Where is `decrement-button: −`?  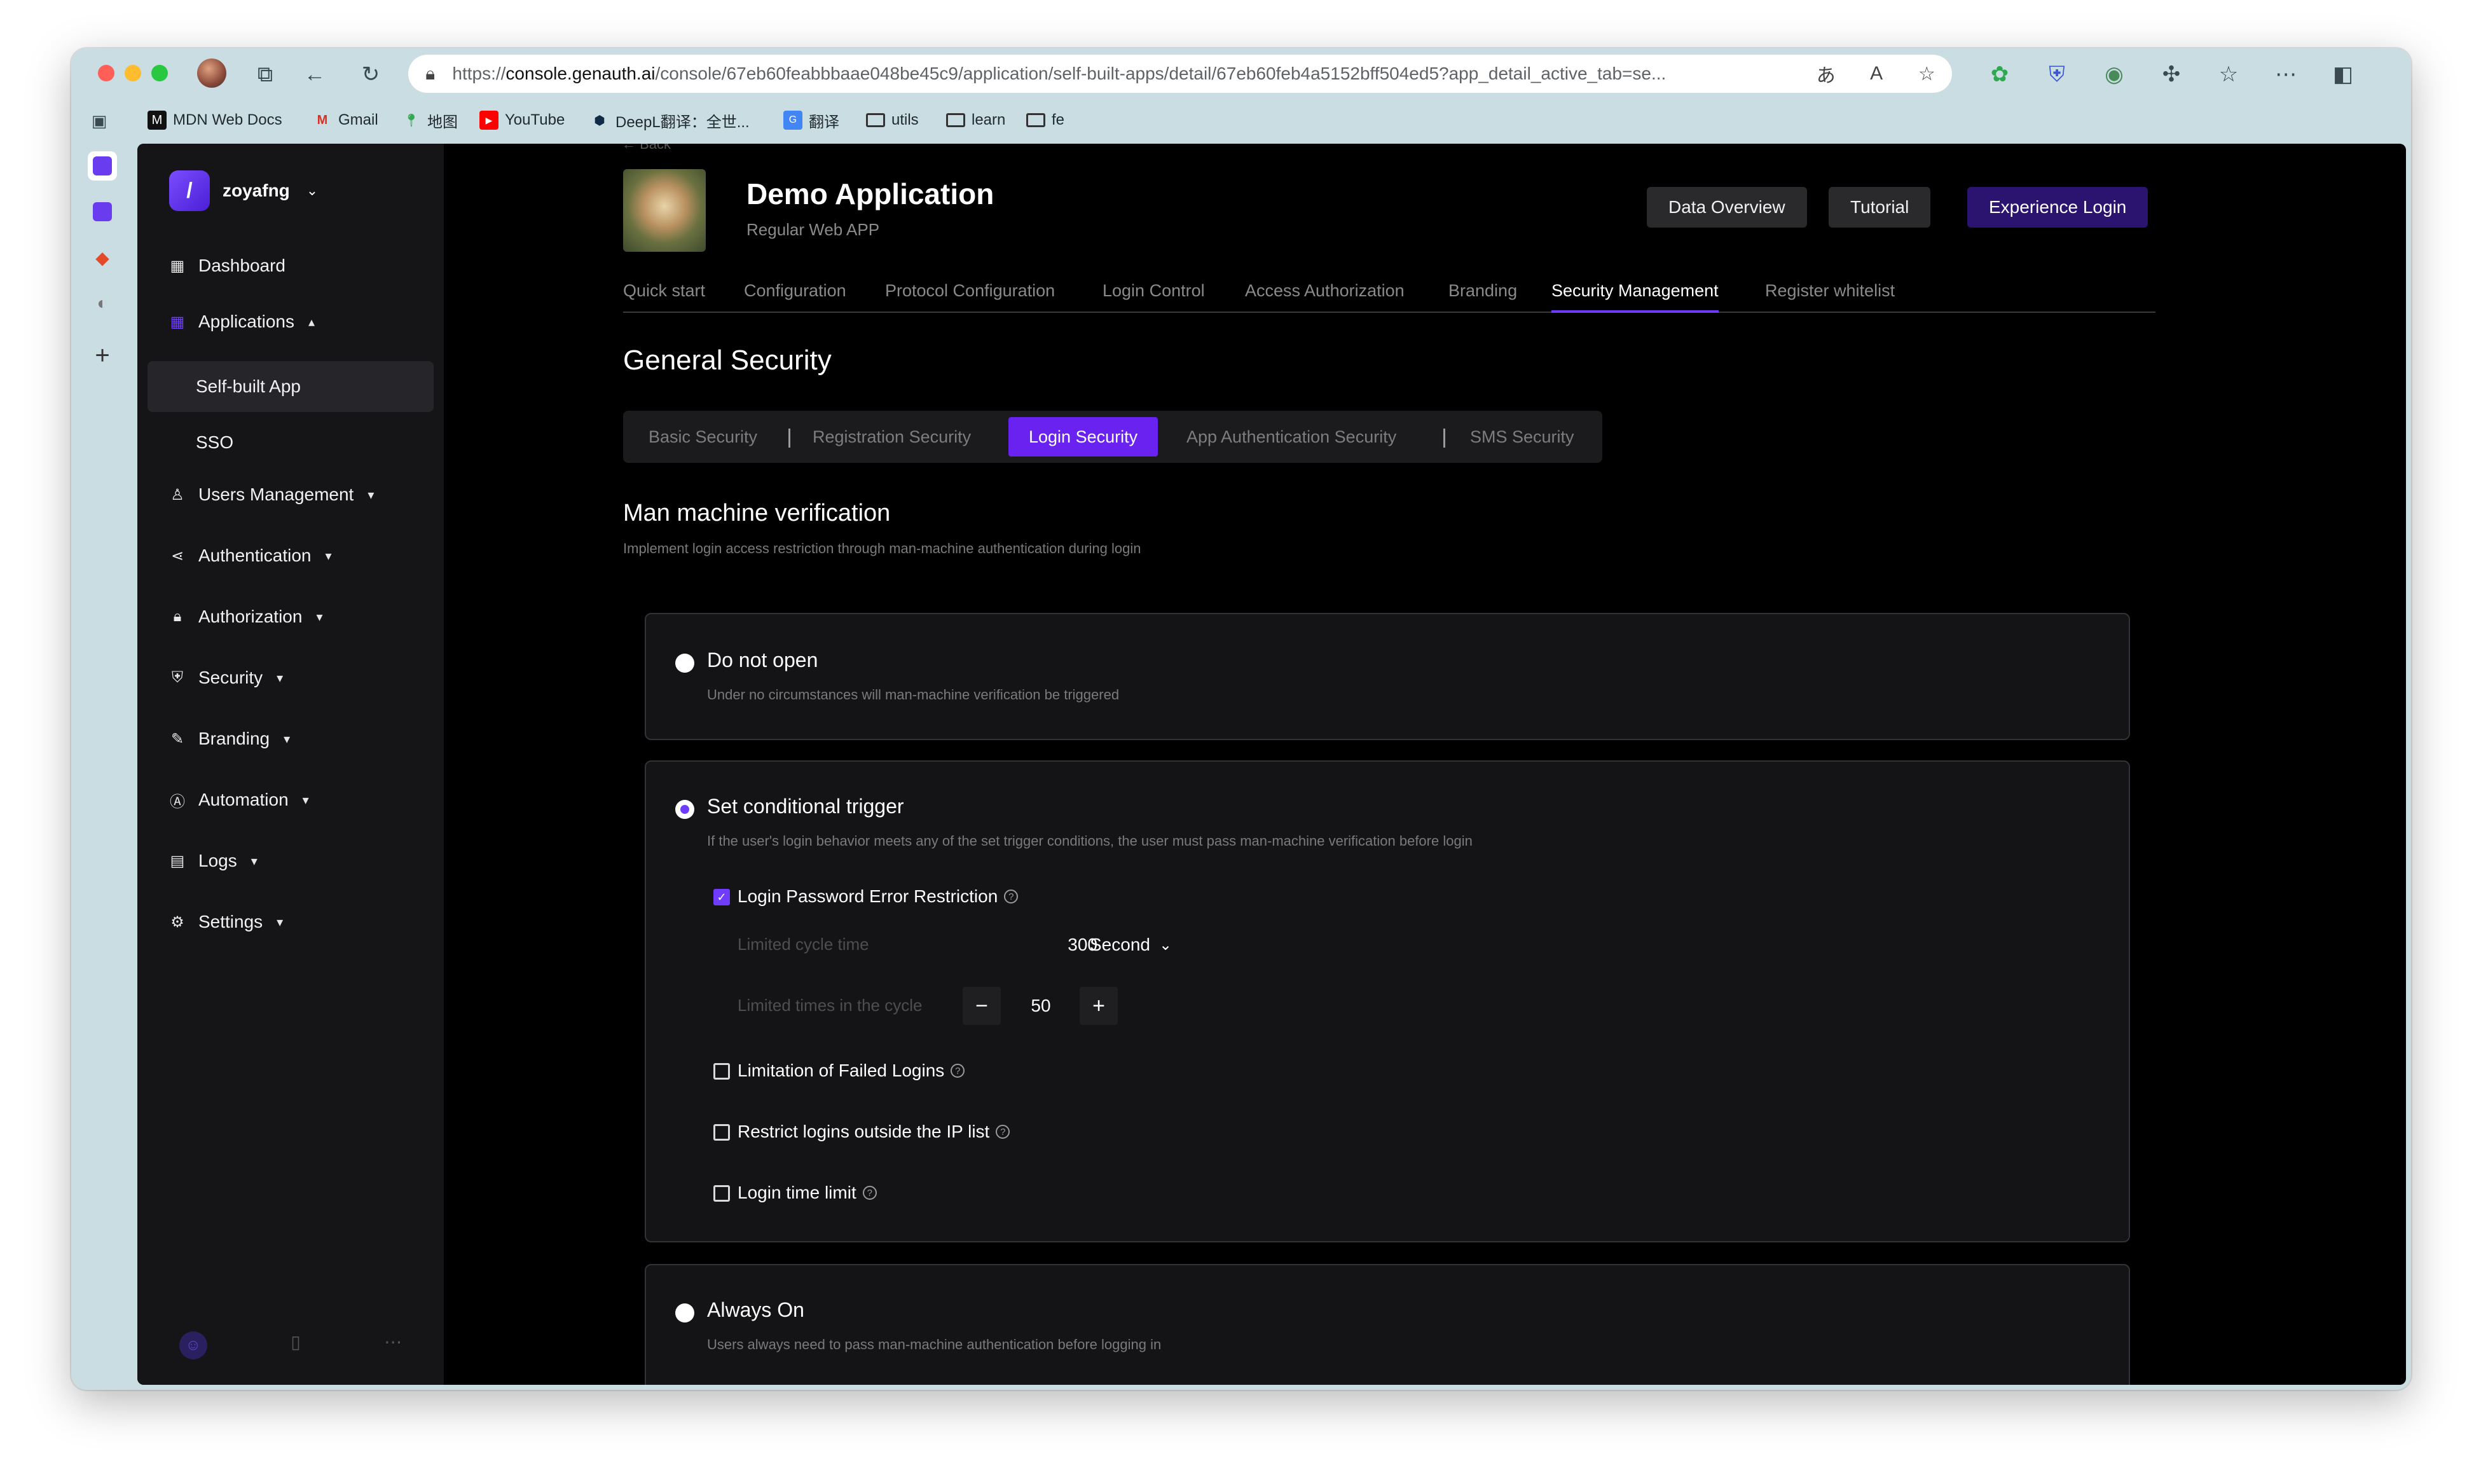 decrement-button: − is located at coordinates (982, 1006).